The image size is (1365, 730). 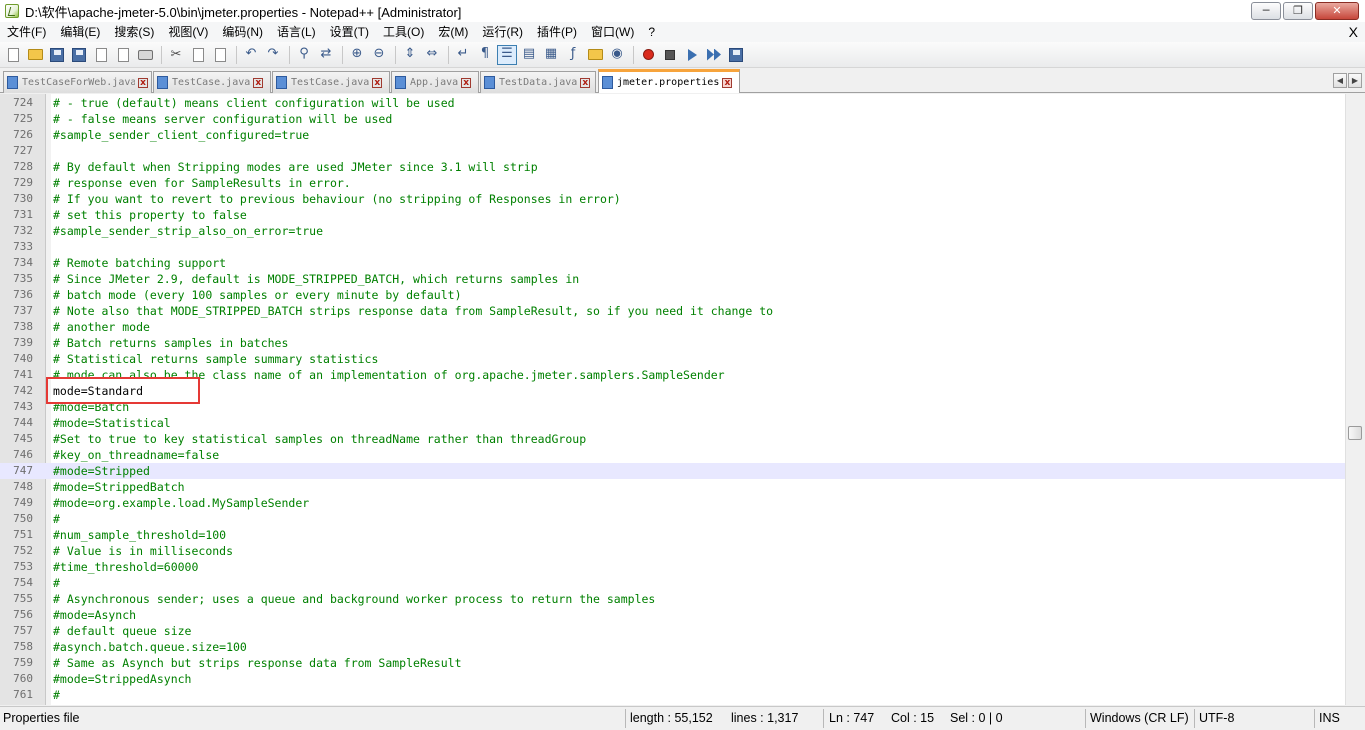 I want to click on status-encoding: UTF-8, so click(x=1215, y=718).